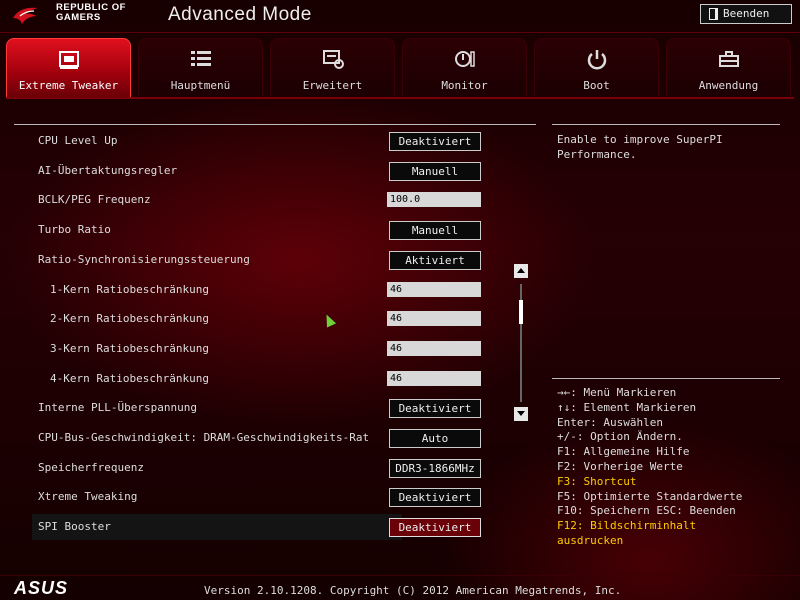 Image resolution: width=800 pixels, height=600 pixels. I want to click on asus-logo: ASUS, so click(41, 588).